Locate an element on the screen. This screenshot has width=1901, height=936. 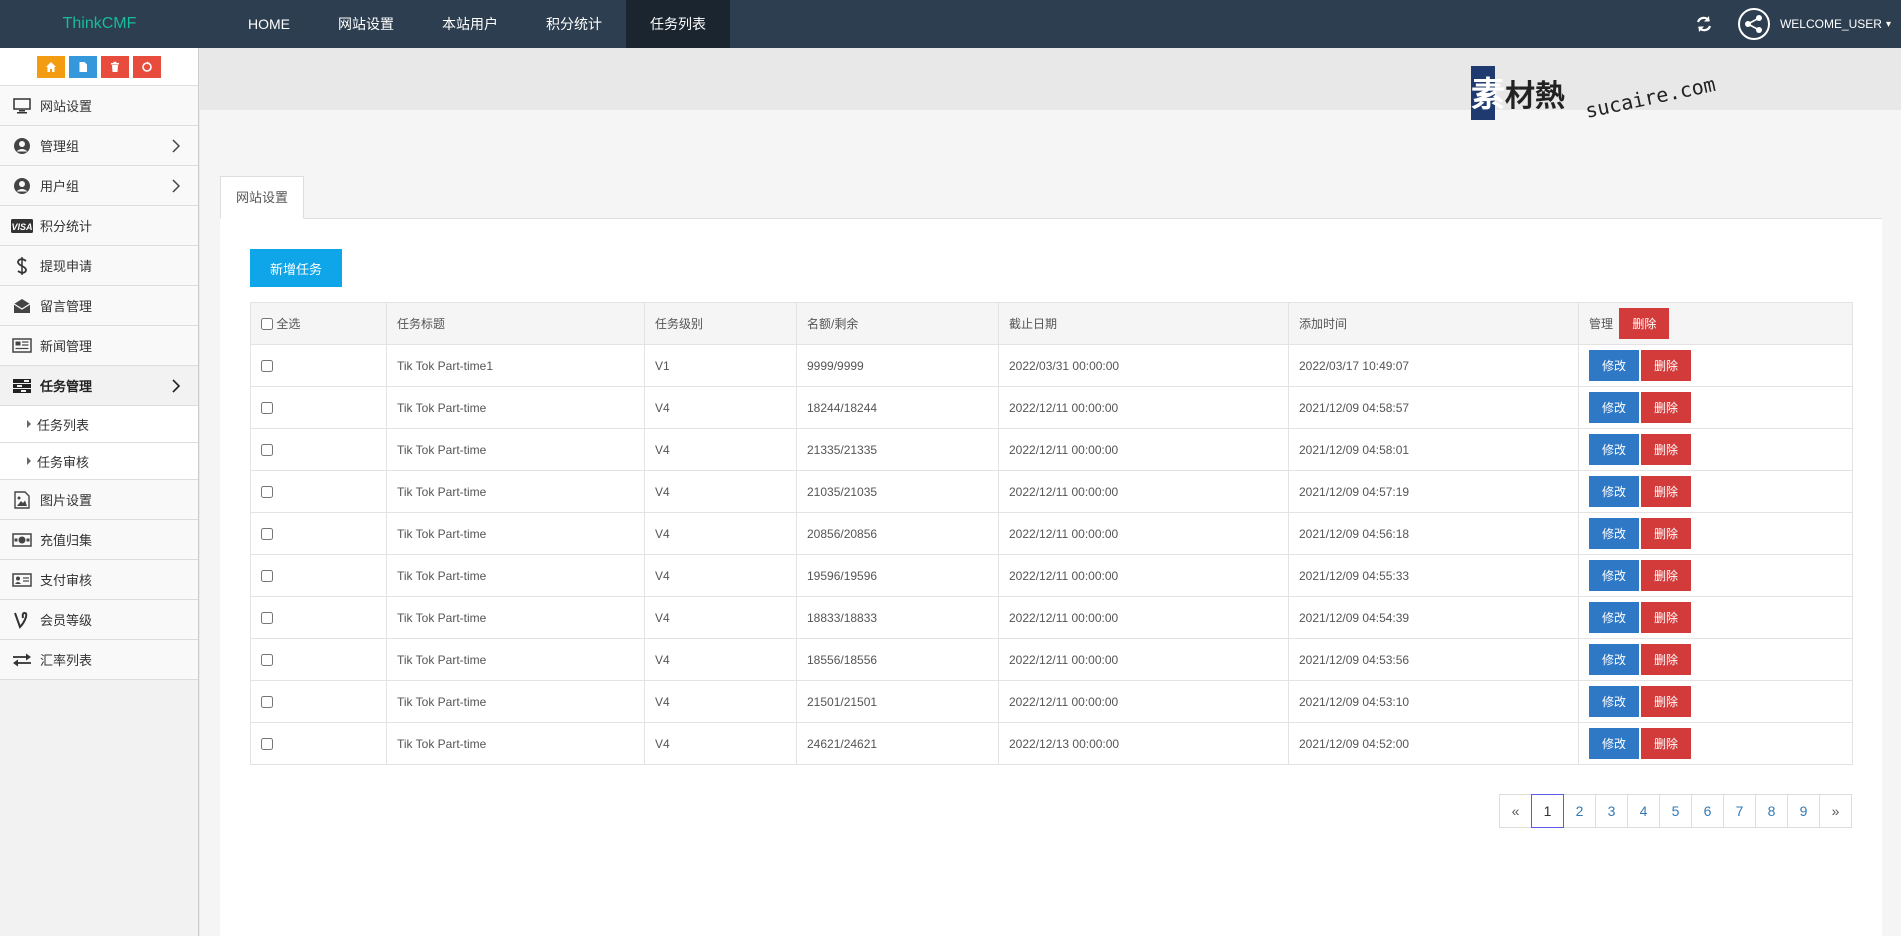
refresh-icon is located at coordinates (1704, 24).